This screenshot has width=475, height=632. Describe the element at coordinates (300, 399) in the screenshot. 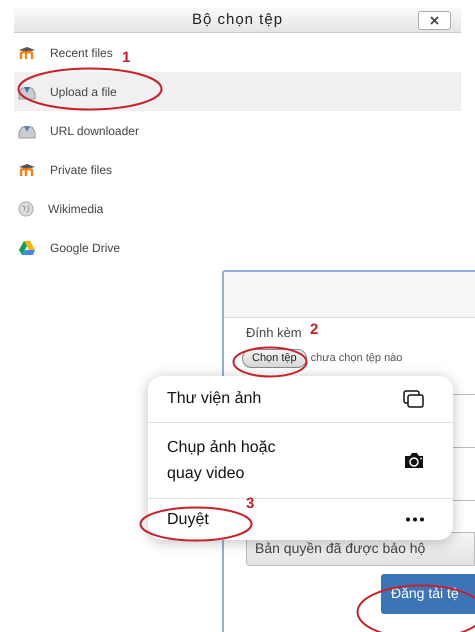

I see `menu-item: Thư viện ảnh` at that location.